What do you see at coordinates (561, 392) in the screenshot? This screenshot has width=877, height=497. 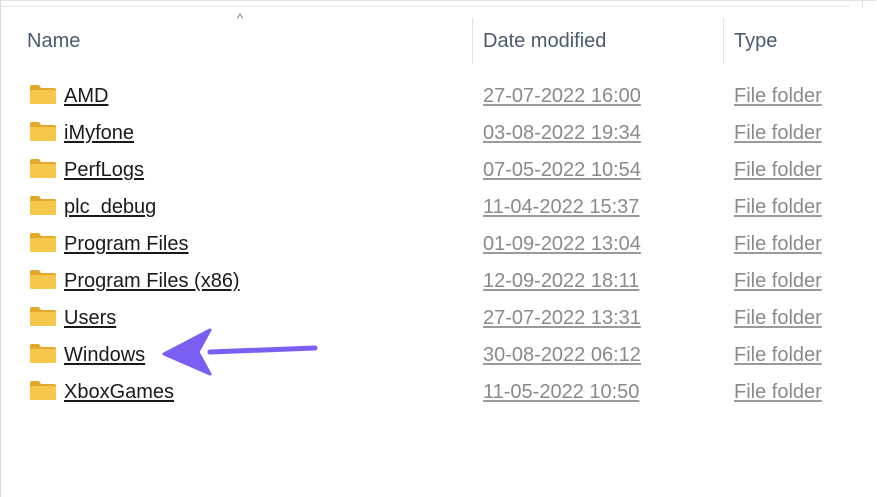 I see `date-modified: 11-05-2022 10:50` at bounding box center [561, 392].